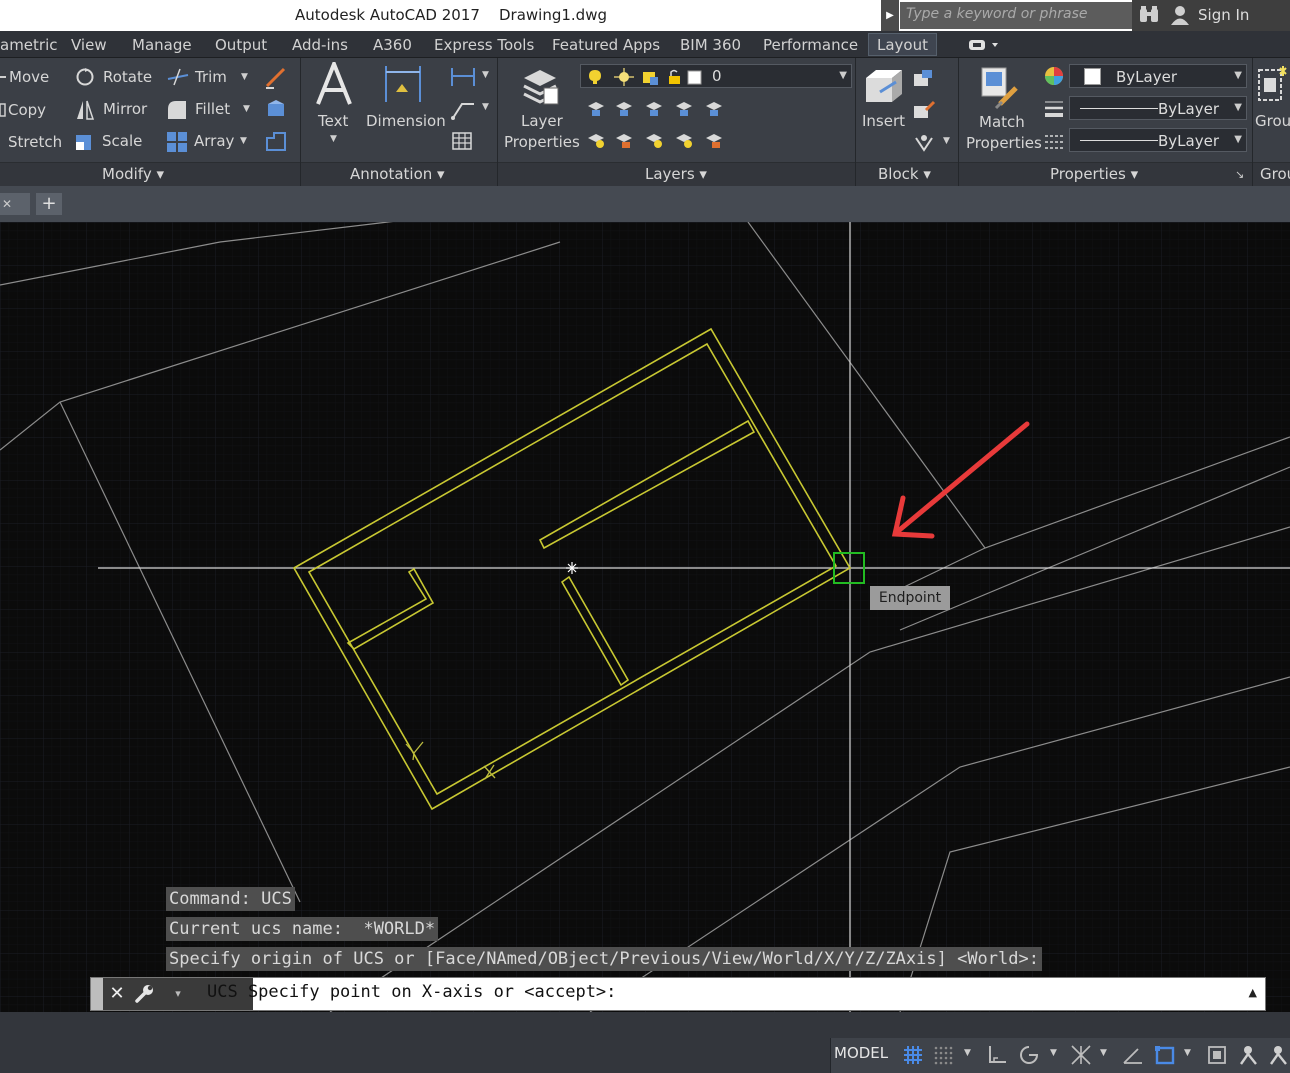 This screenshot has height=1073, width=1290. What do you see at coordinates (49, 204) in the screenshot?
I see `new-tab-plus-icon: +` at bounding box center [49, 204].